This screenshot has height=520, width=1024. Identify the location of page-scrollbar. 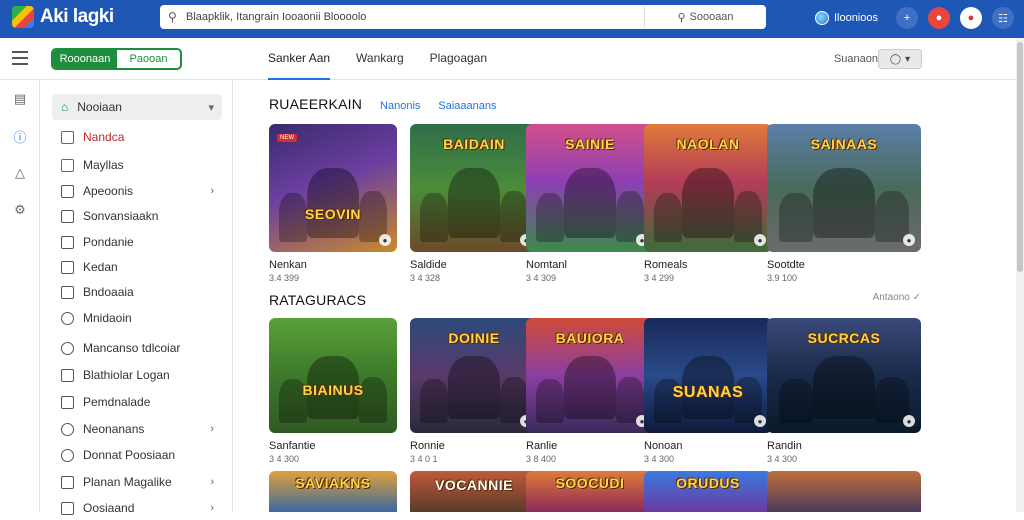
(1020, 275).